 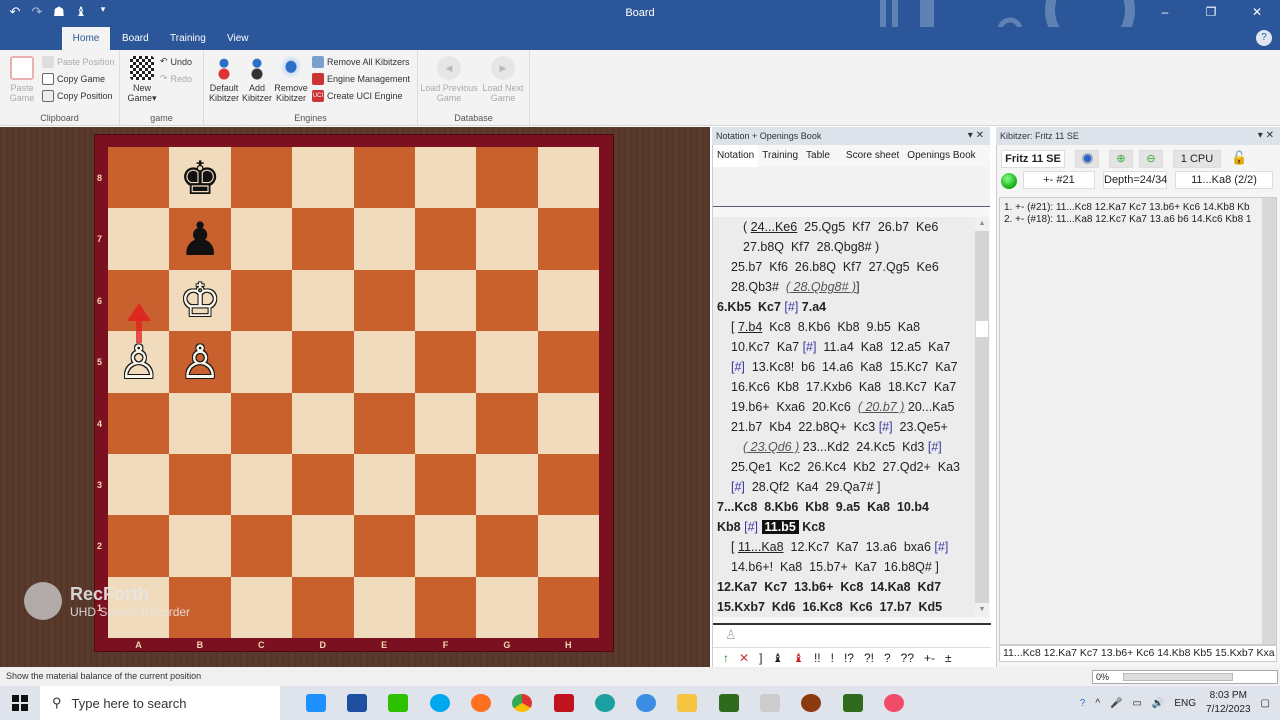 I want to click on notation-line: 10.Kc7 Ka7 [#] 11.a4 Ka8 12.a5 Ka7, so click(x=844, y=347).